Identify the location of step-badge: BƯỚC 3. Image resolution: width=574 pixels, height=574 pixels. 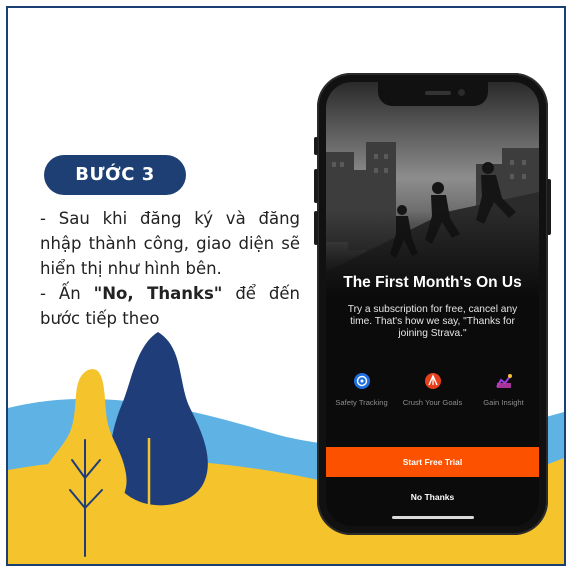
(115, 175).